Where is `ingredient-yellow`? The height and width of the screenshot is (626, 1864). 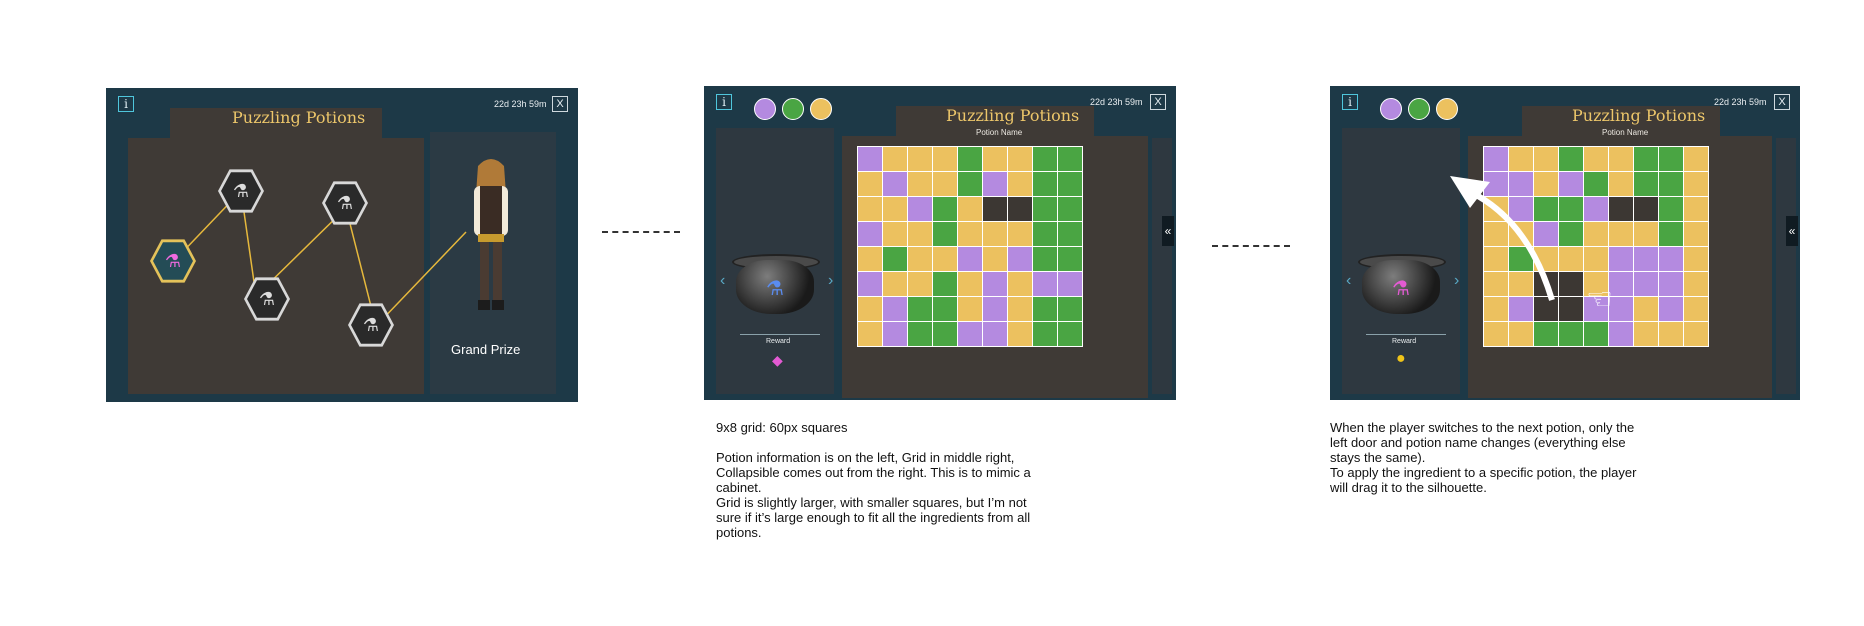 ingredient-yellow is located at coordinates (821, 109).